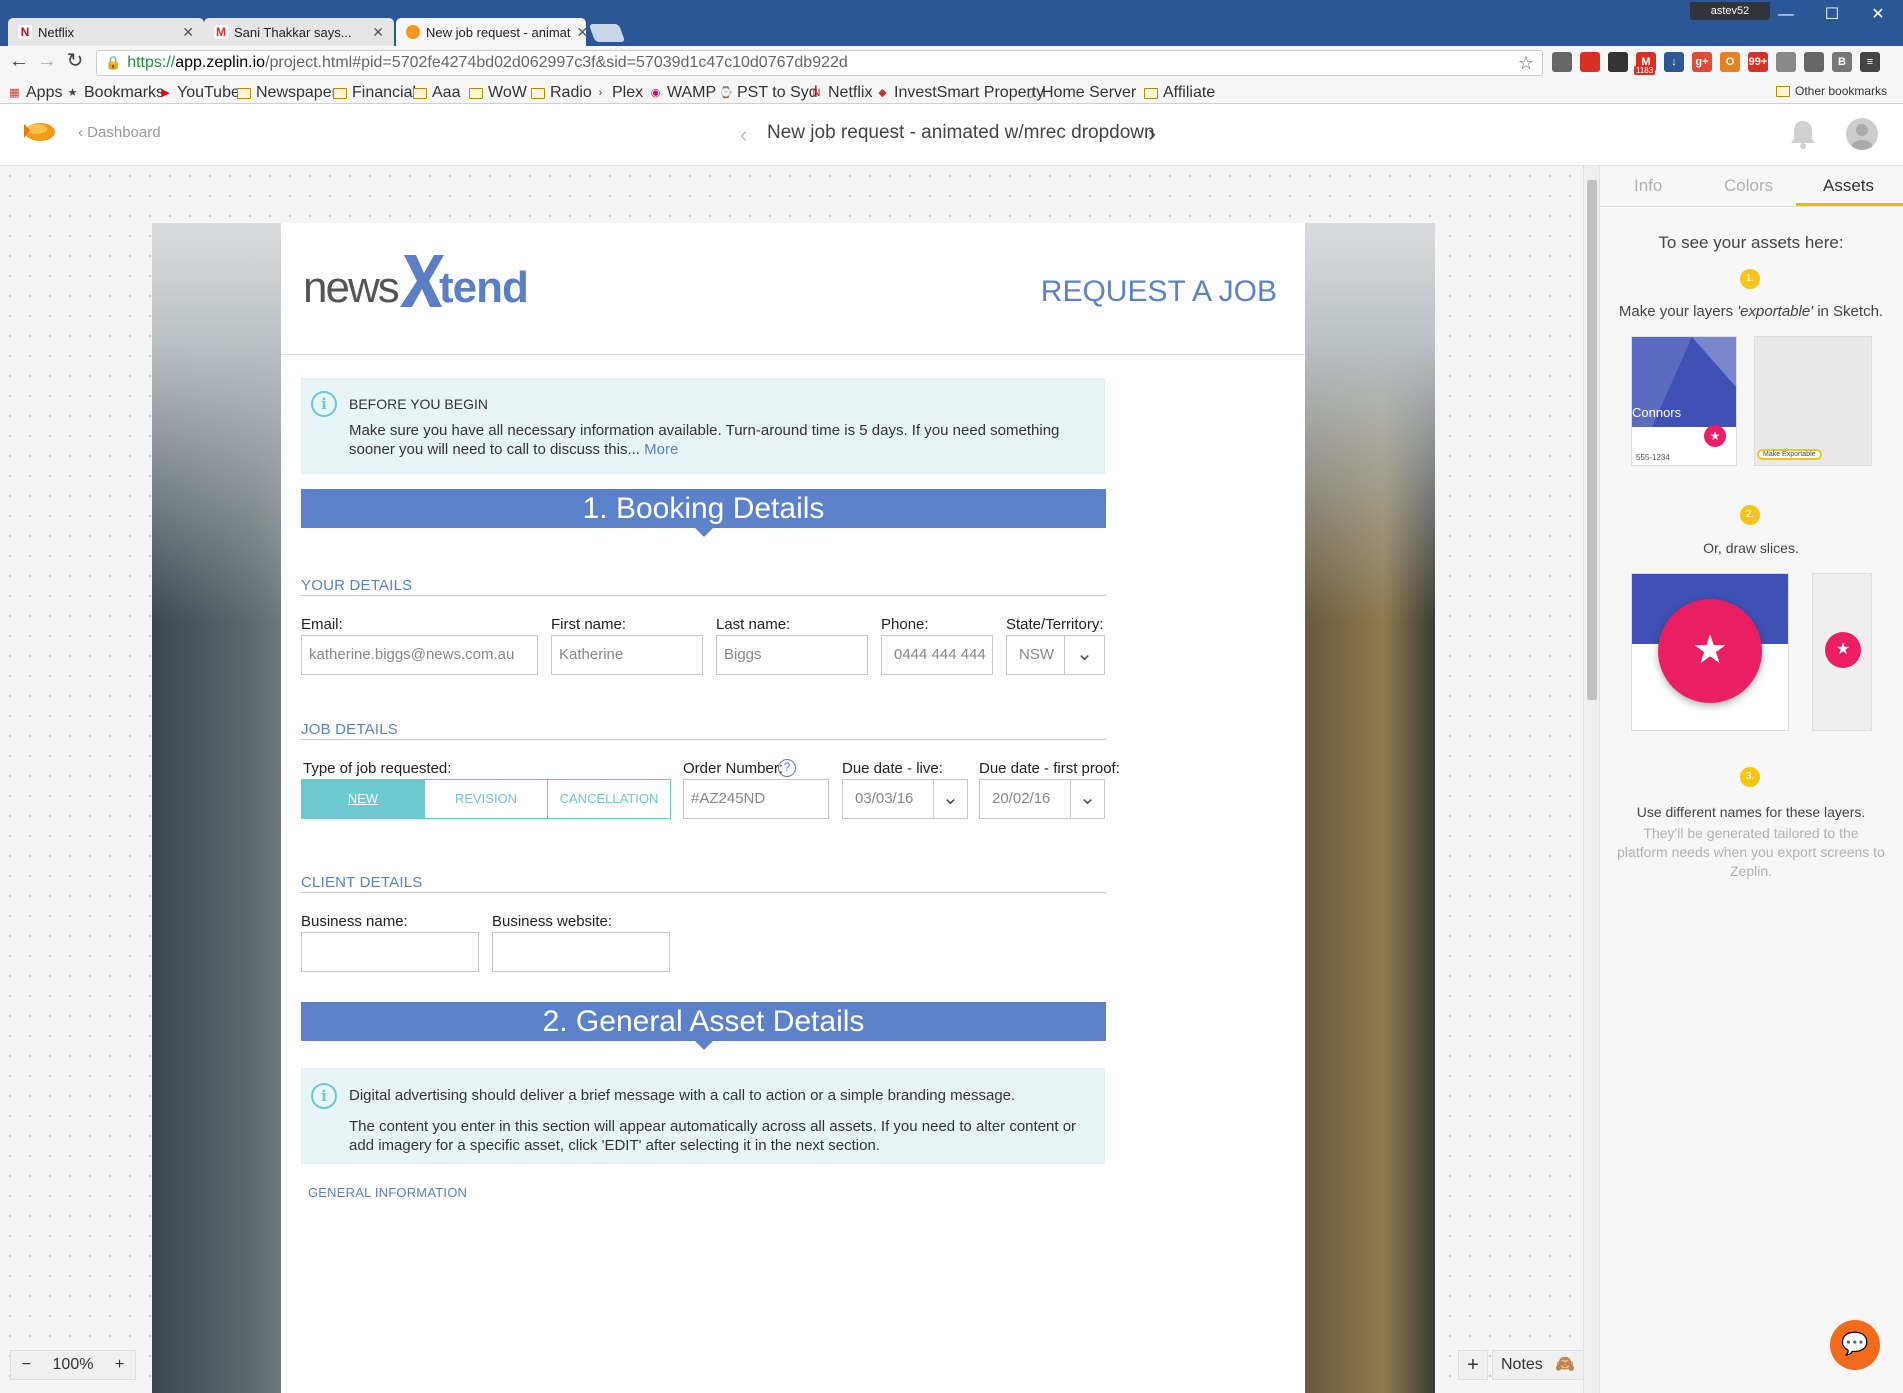 The image size is (1903, 1393). I want to click on chat-help-button: 💬, so click(1855, 1345).